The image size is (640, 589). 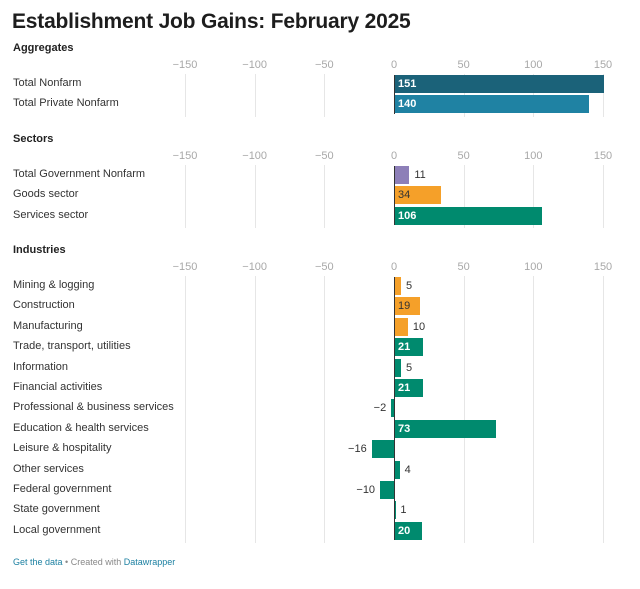 I want to click on value-label: 73, so click(x=404, y=428).